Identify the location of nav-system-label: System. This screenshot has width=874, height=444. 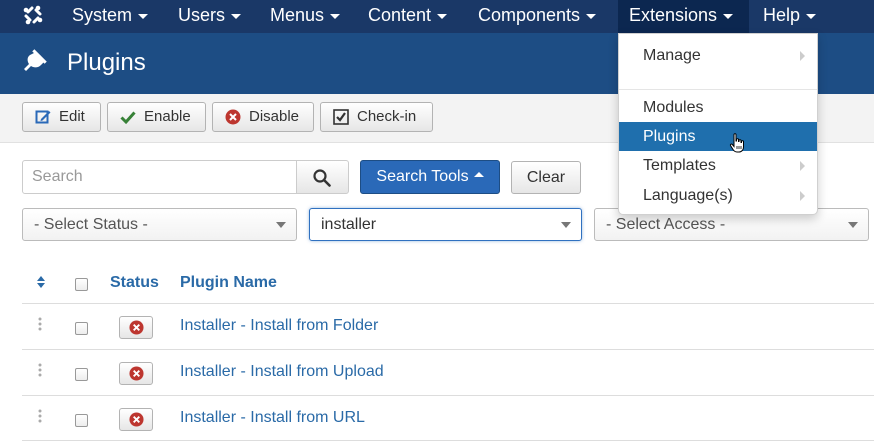
(102, 15).